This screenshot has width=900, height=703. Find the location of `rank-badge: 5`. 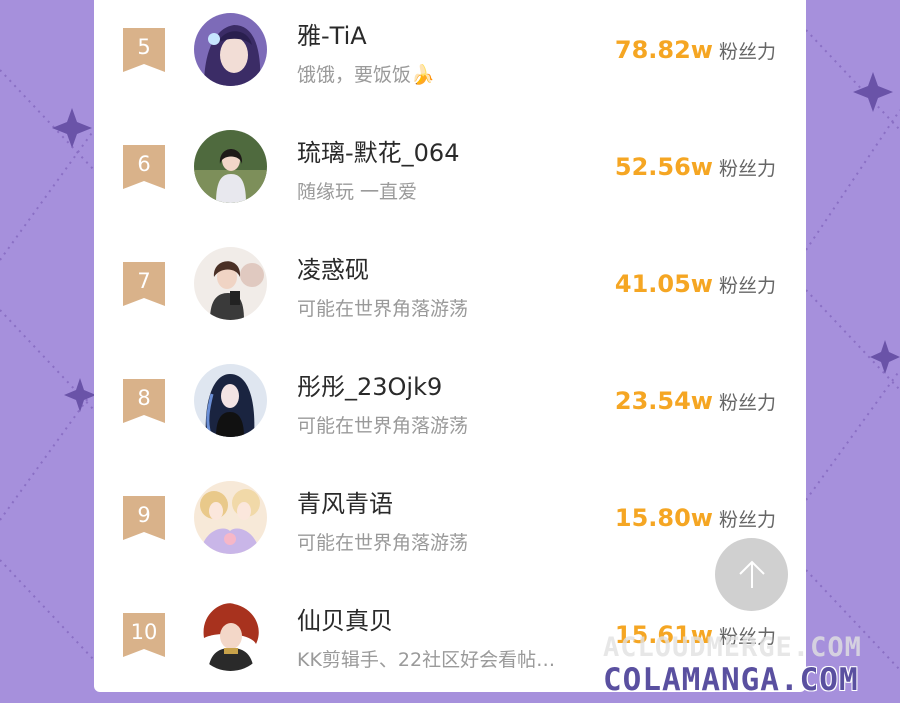

rank-badge: 5 is located at coordinates (144, 50).